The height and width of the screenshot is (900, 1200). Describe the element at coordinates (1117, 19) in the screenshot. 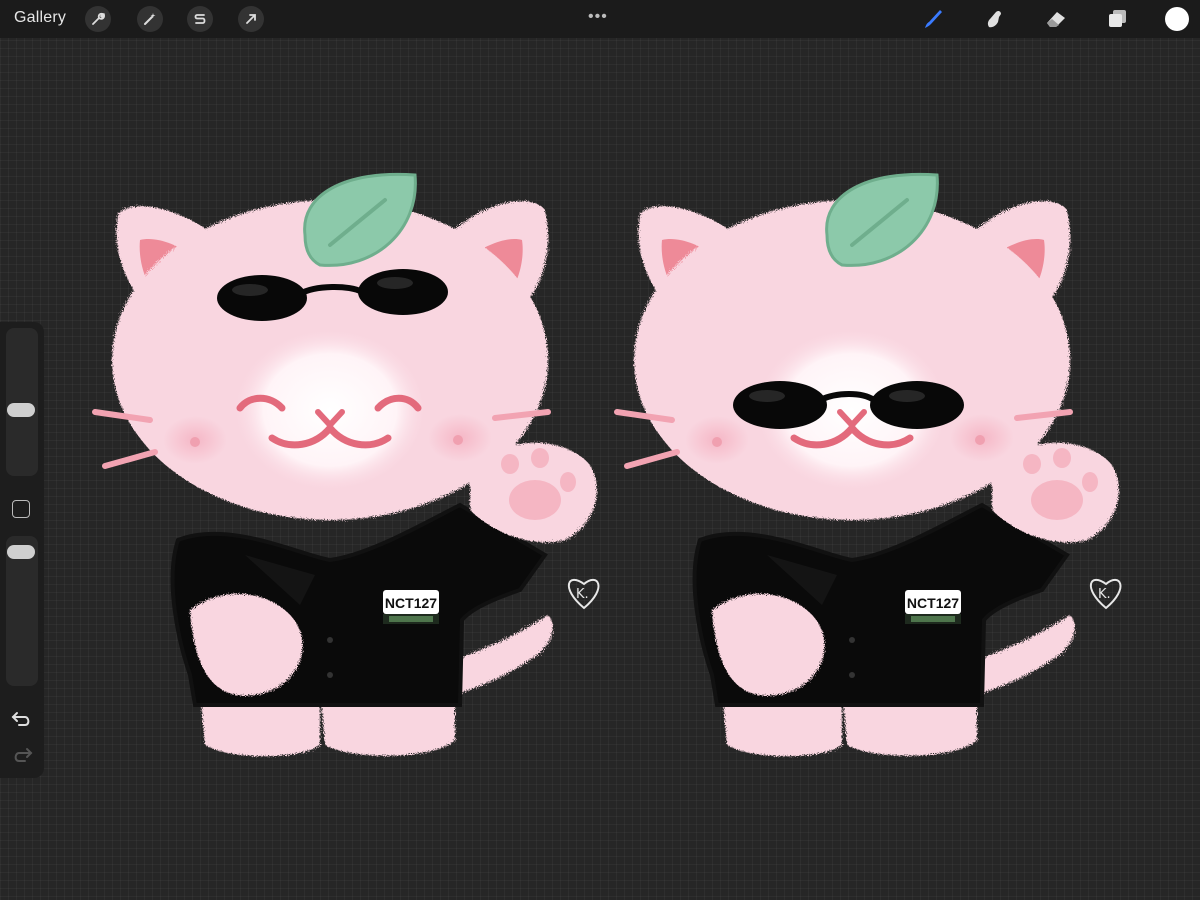

I see `layers-icon` at that location.